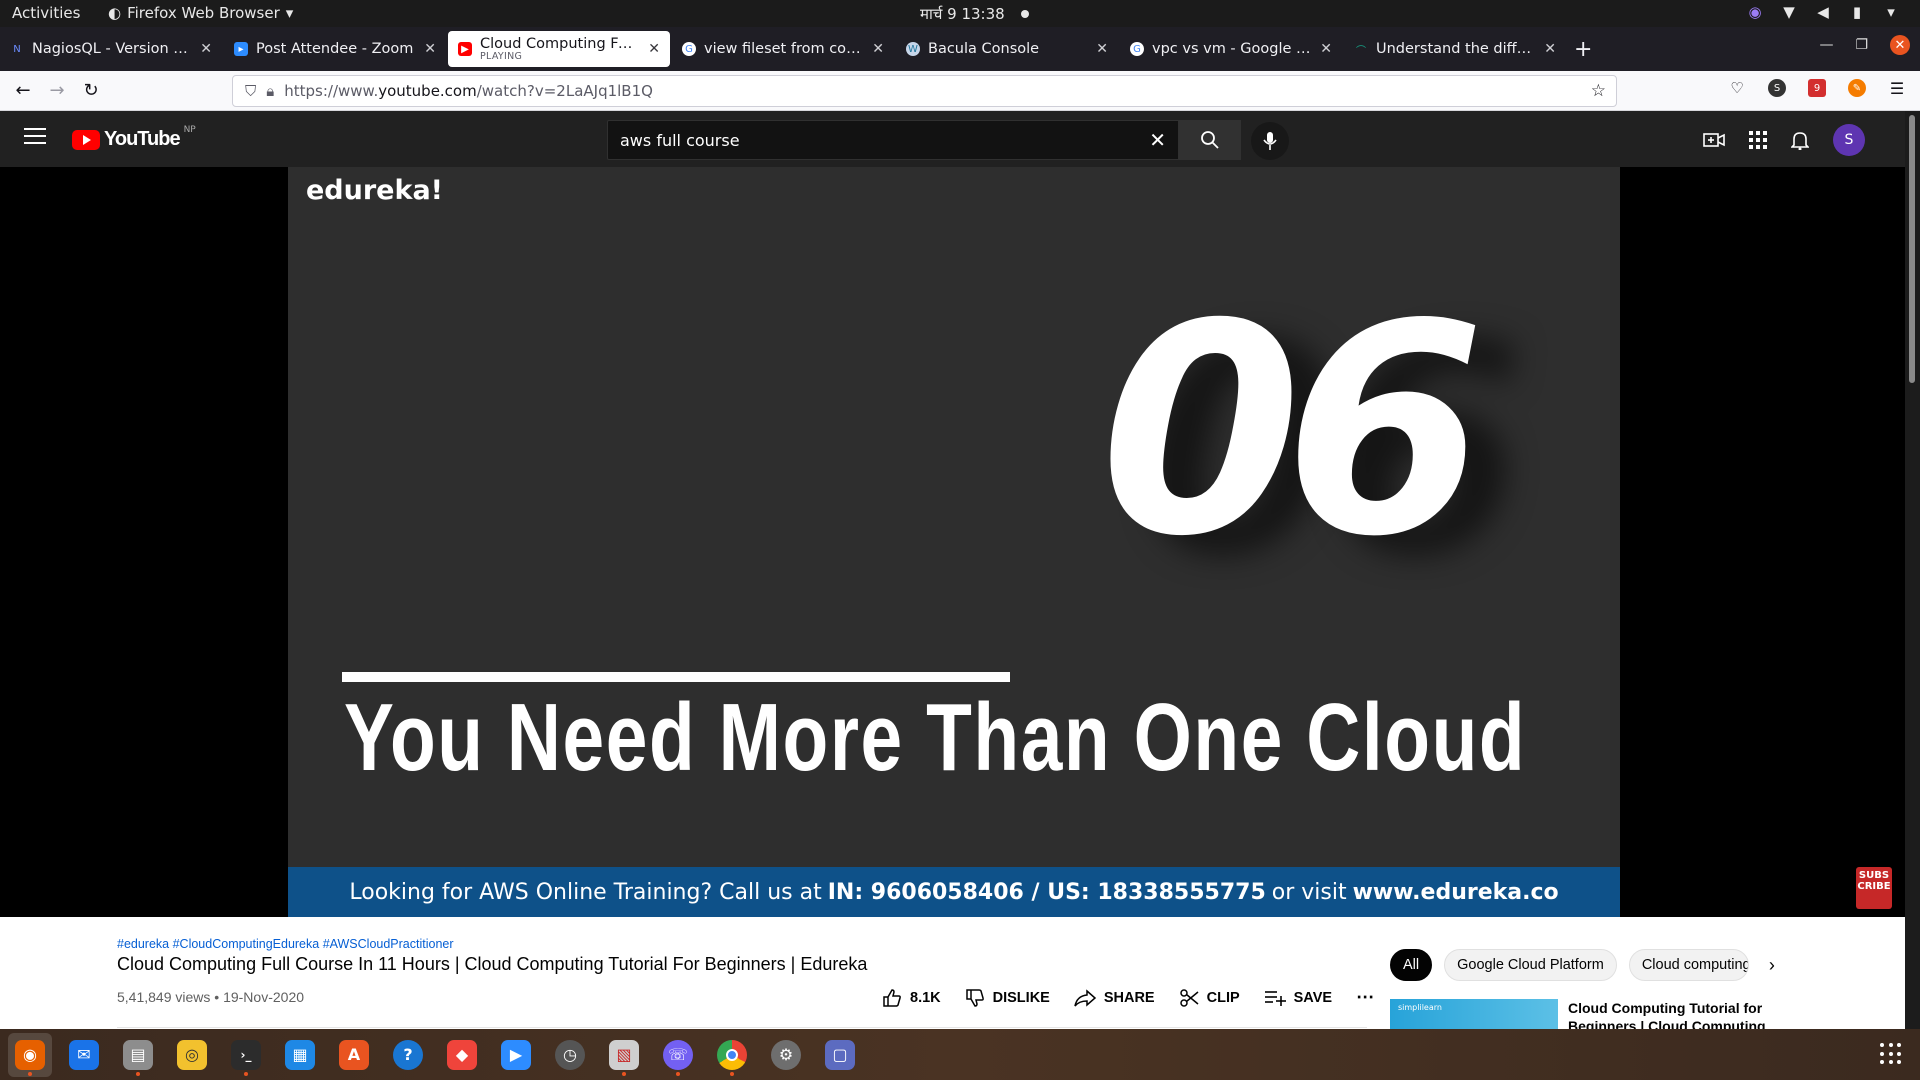 This screenshot has width=1920, height=1080. Describe the element at coordinates (408, 1055) in the screenshot. I see `dock-help: ?` at that location.